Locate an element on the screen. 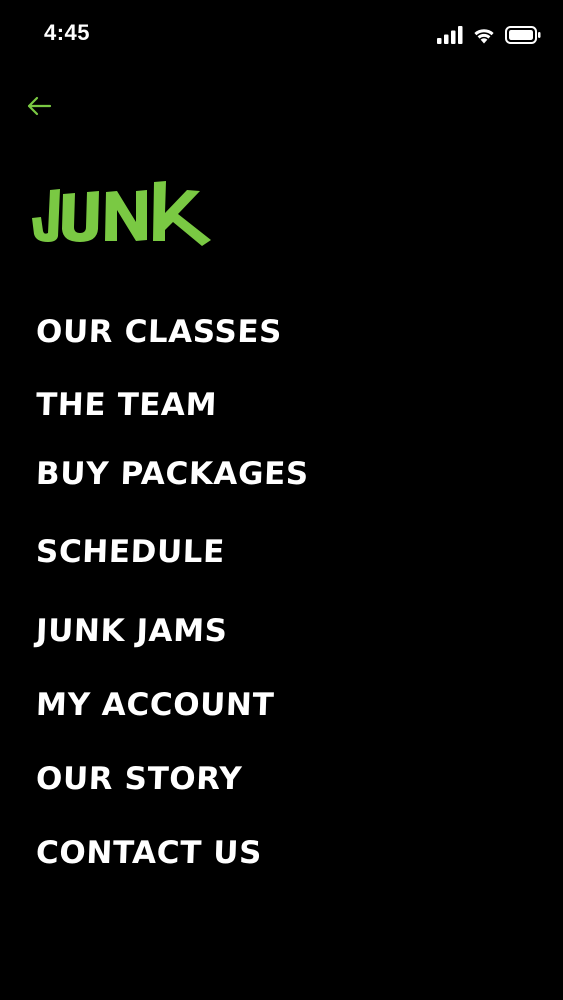  wifi-icon is located at coordinates (484, 35).